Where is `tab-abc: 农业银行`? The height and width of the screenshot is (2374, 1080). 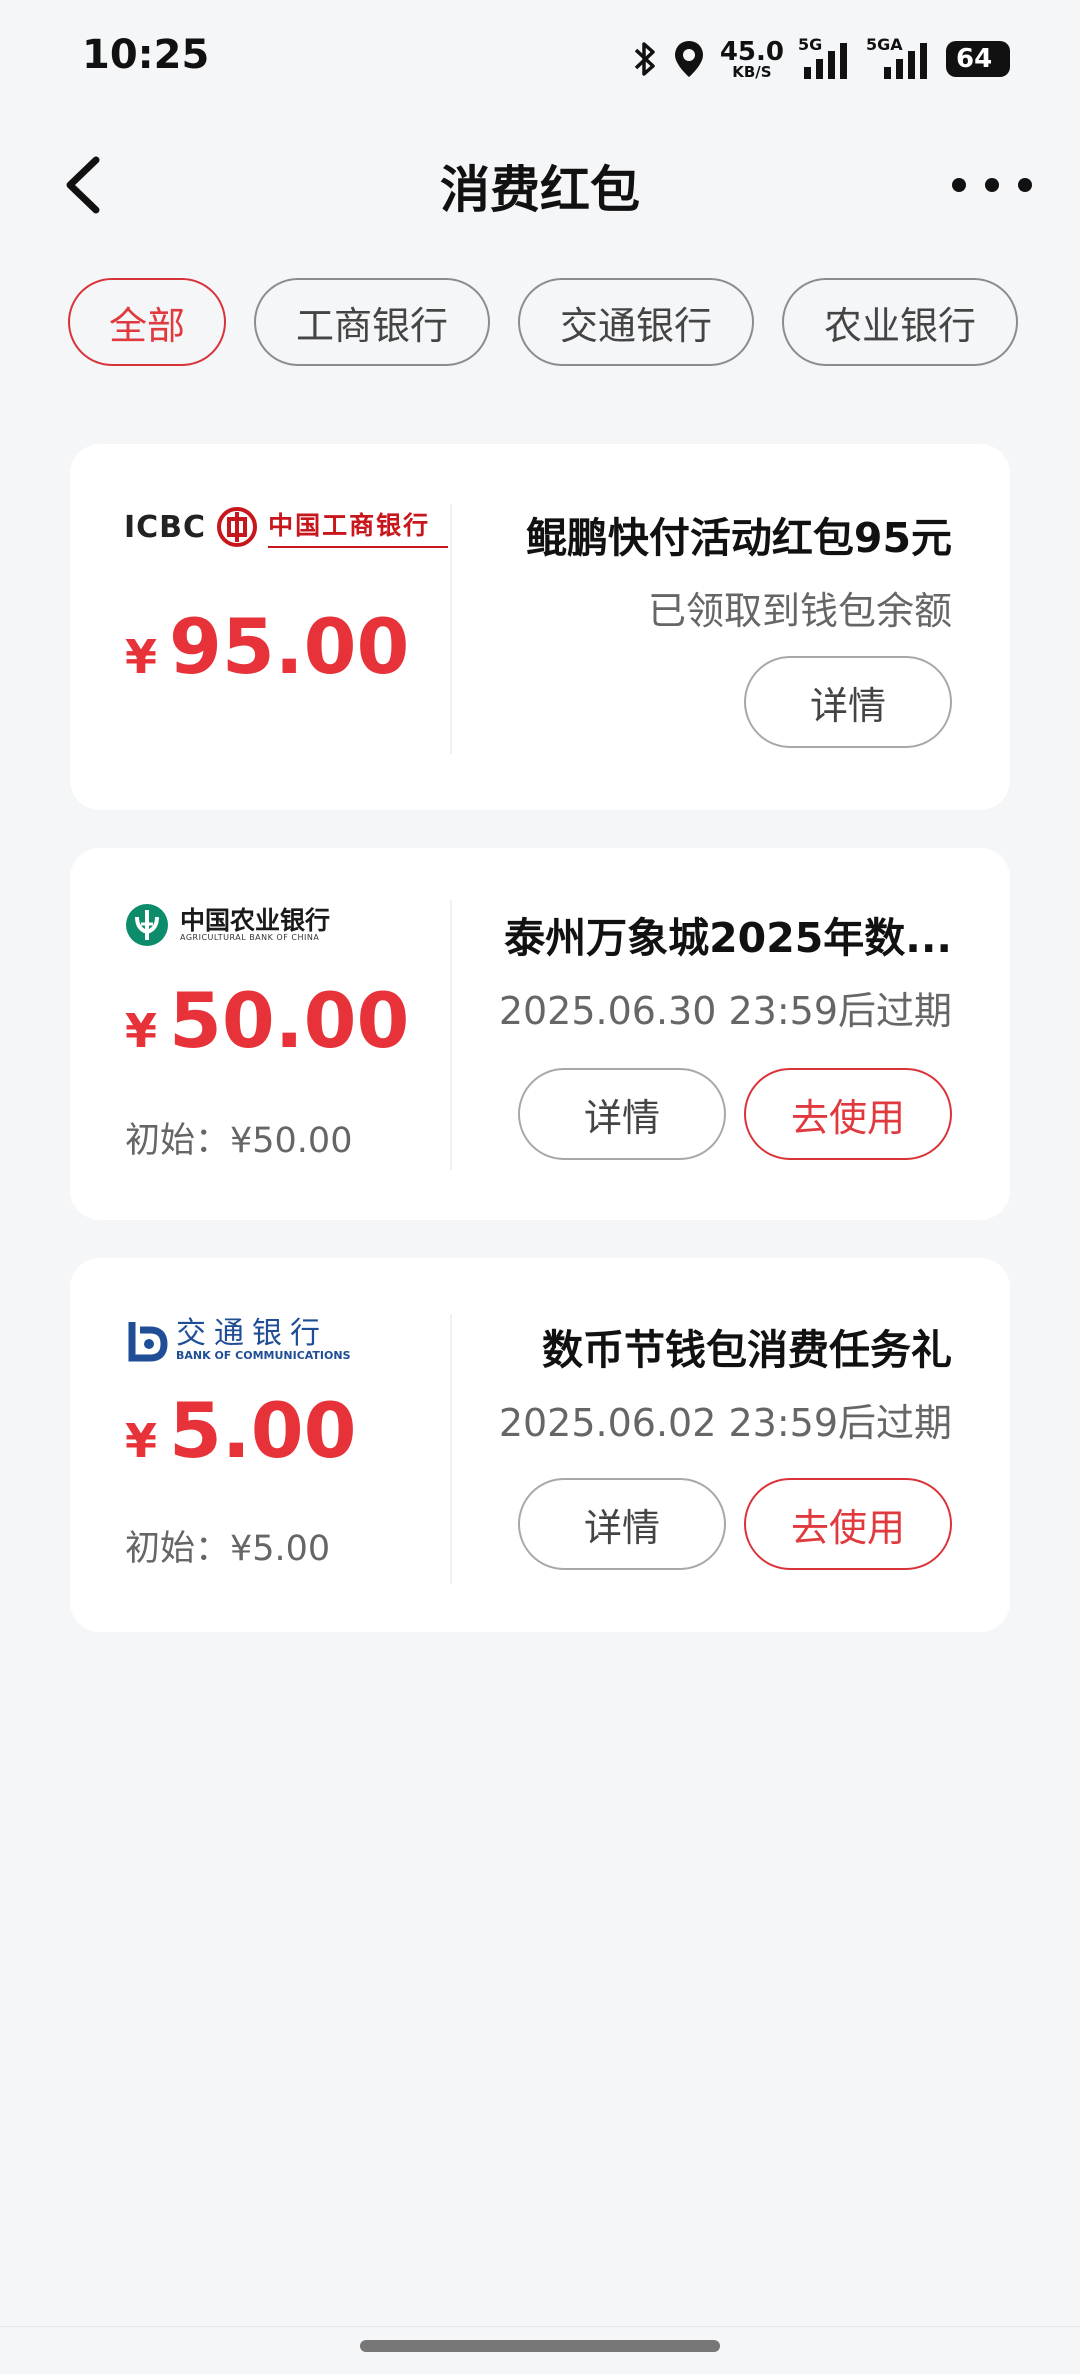
tab-abc: 农业银行 is located at coordinates (900, 322).